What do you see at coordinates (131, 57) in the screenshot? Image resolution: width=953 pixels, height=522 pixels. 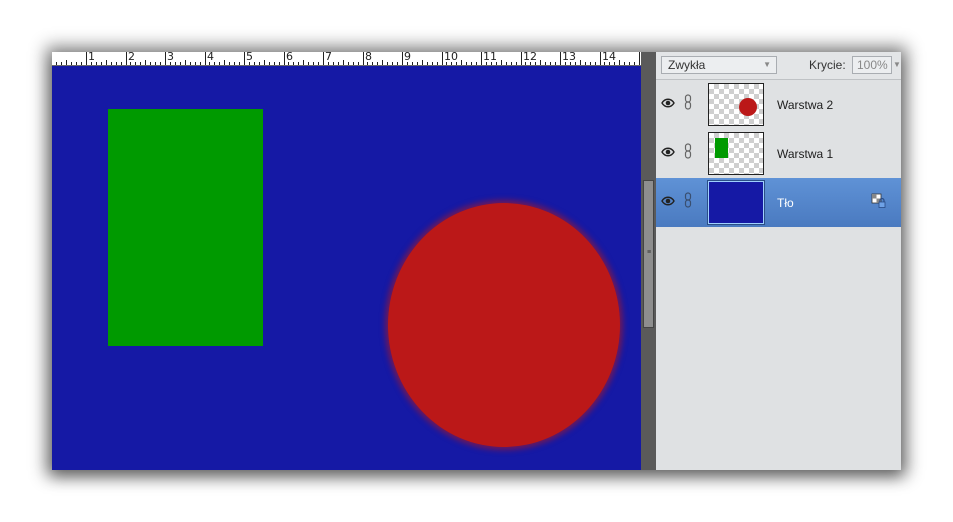 I see `ruler-label: 2` at bounding box center [131, 57].